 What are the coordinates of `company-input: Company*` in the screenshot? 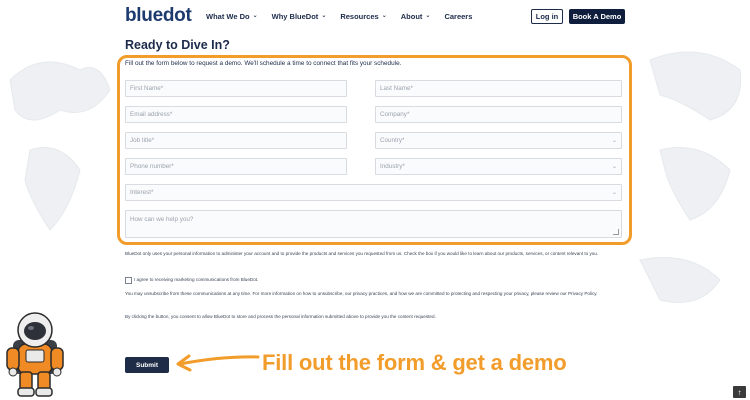 It's located at (498, 114).